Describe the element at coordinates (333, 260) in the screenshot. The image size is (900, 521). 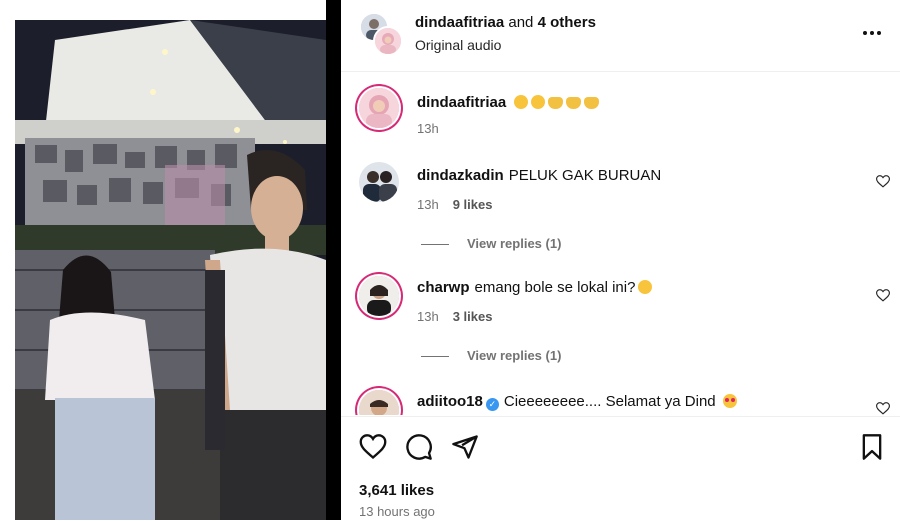
I see `media-letterbox` at that location.